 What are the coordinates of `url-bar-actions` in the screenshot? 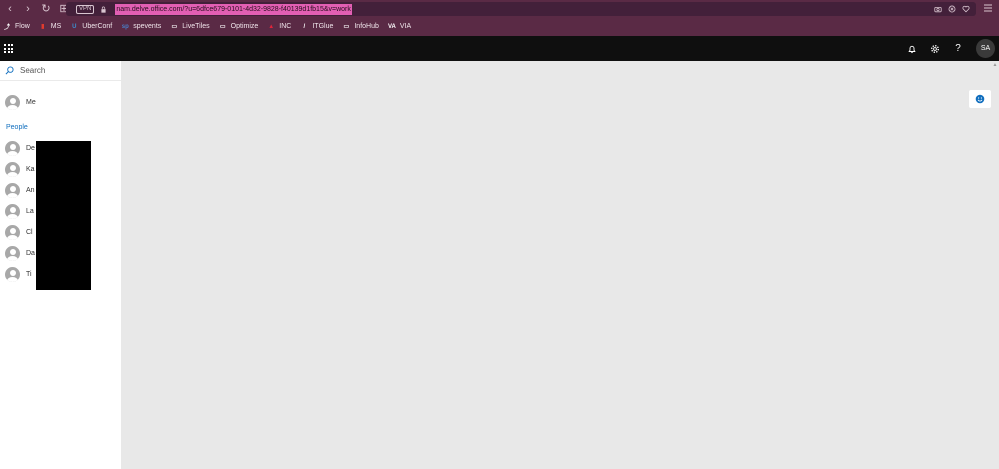 It's located at (952, 9).